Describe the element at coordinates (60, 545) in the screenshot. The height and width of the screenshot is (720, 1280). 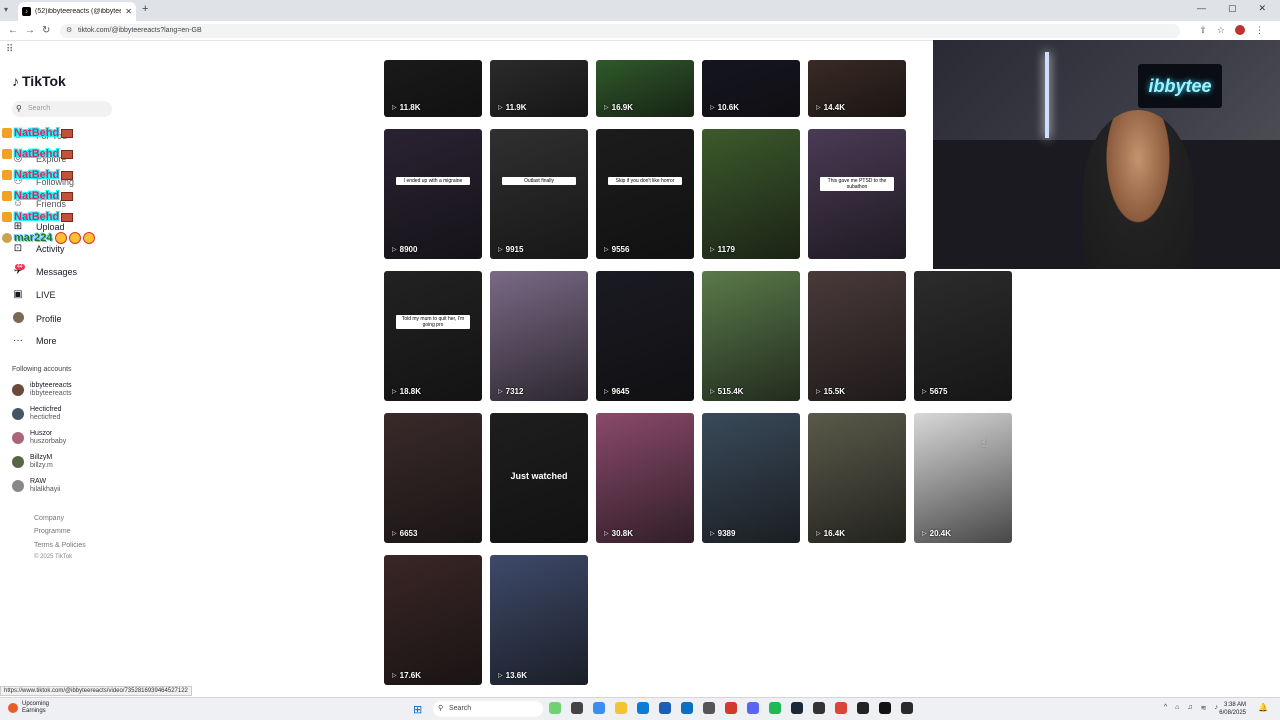
I see `footer-terms-link: Terms & Policies` at that location.